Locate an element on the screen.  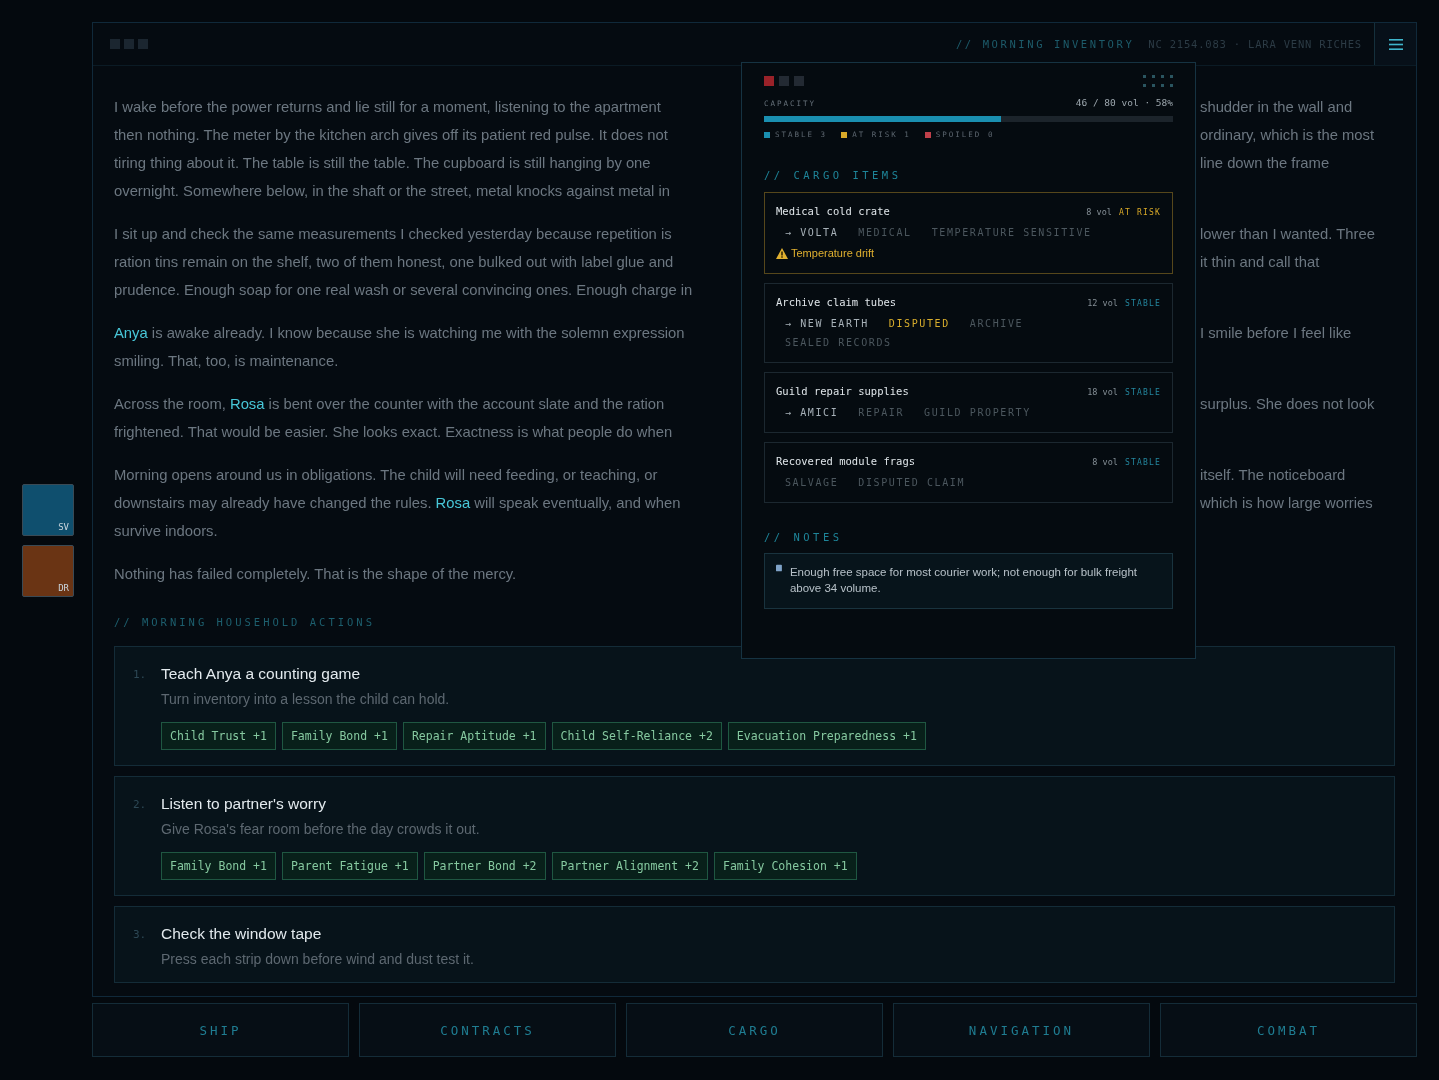
cargo-item-card: Guild repair supplies 18 vol STABLE → AMICI REPAIR GUILD PROPERTY is located at coordinates (968, 402).